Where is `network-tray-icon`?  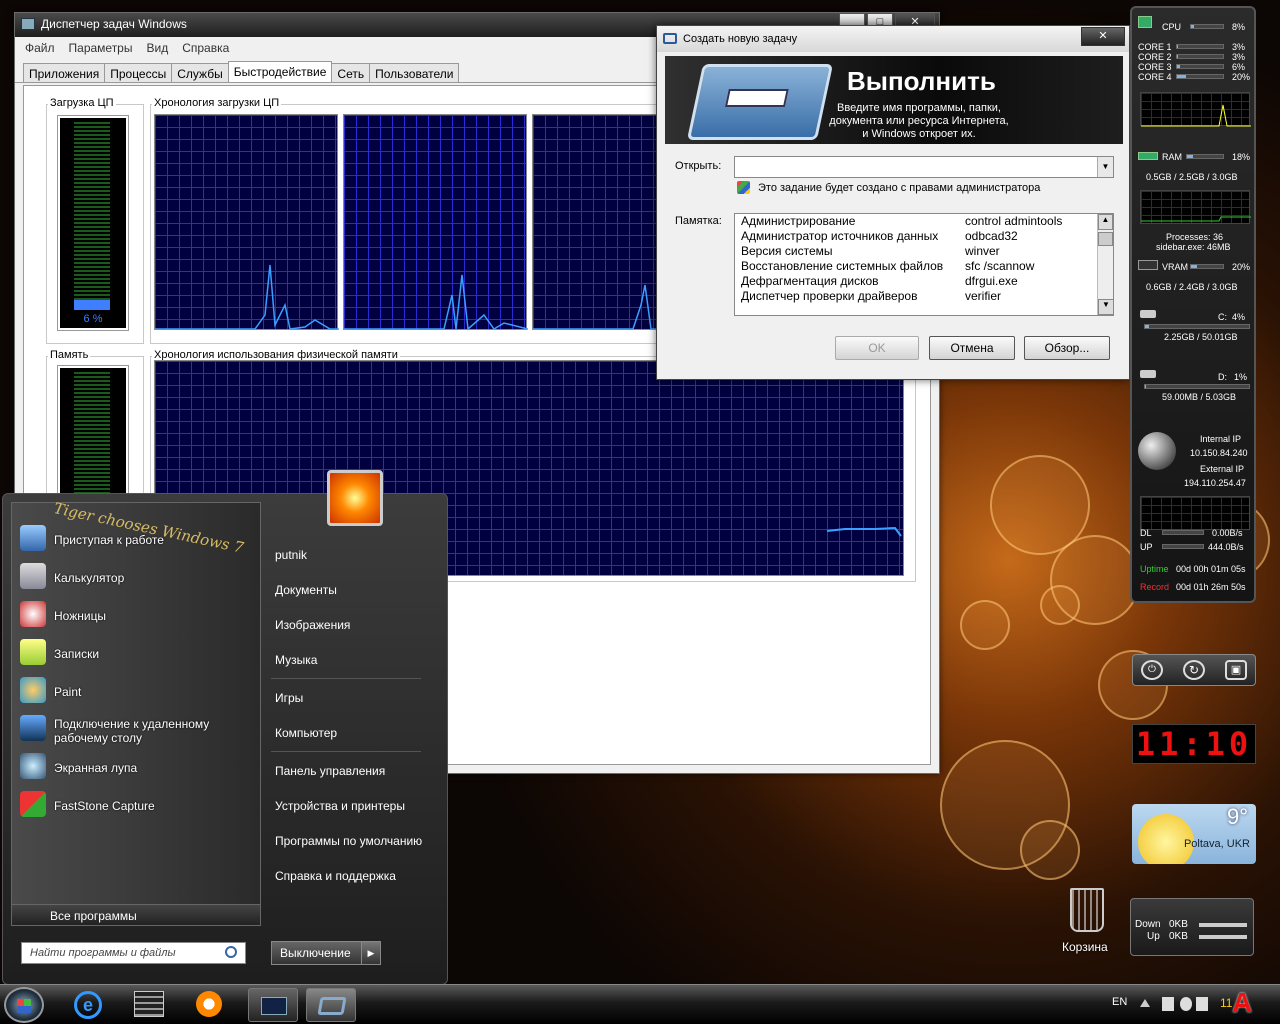
network-tray-icon is located at coordinates (1168, 1004).